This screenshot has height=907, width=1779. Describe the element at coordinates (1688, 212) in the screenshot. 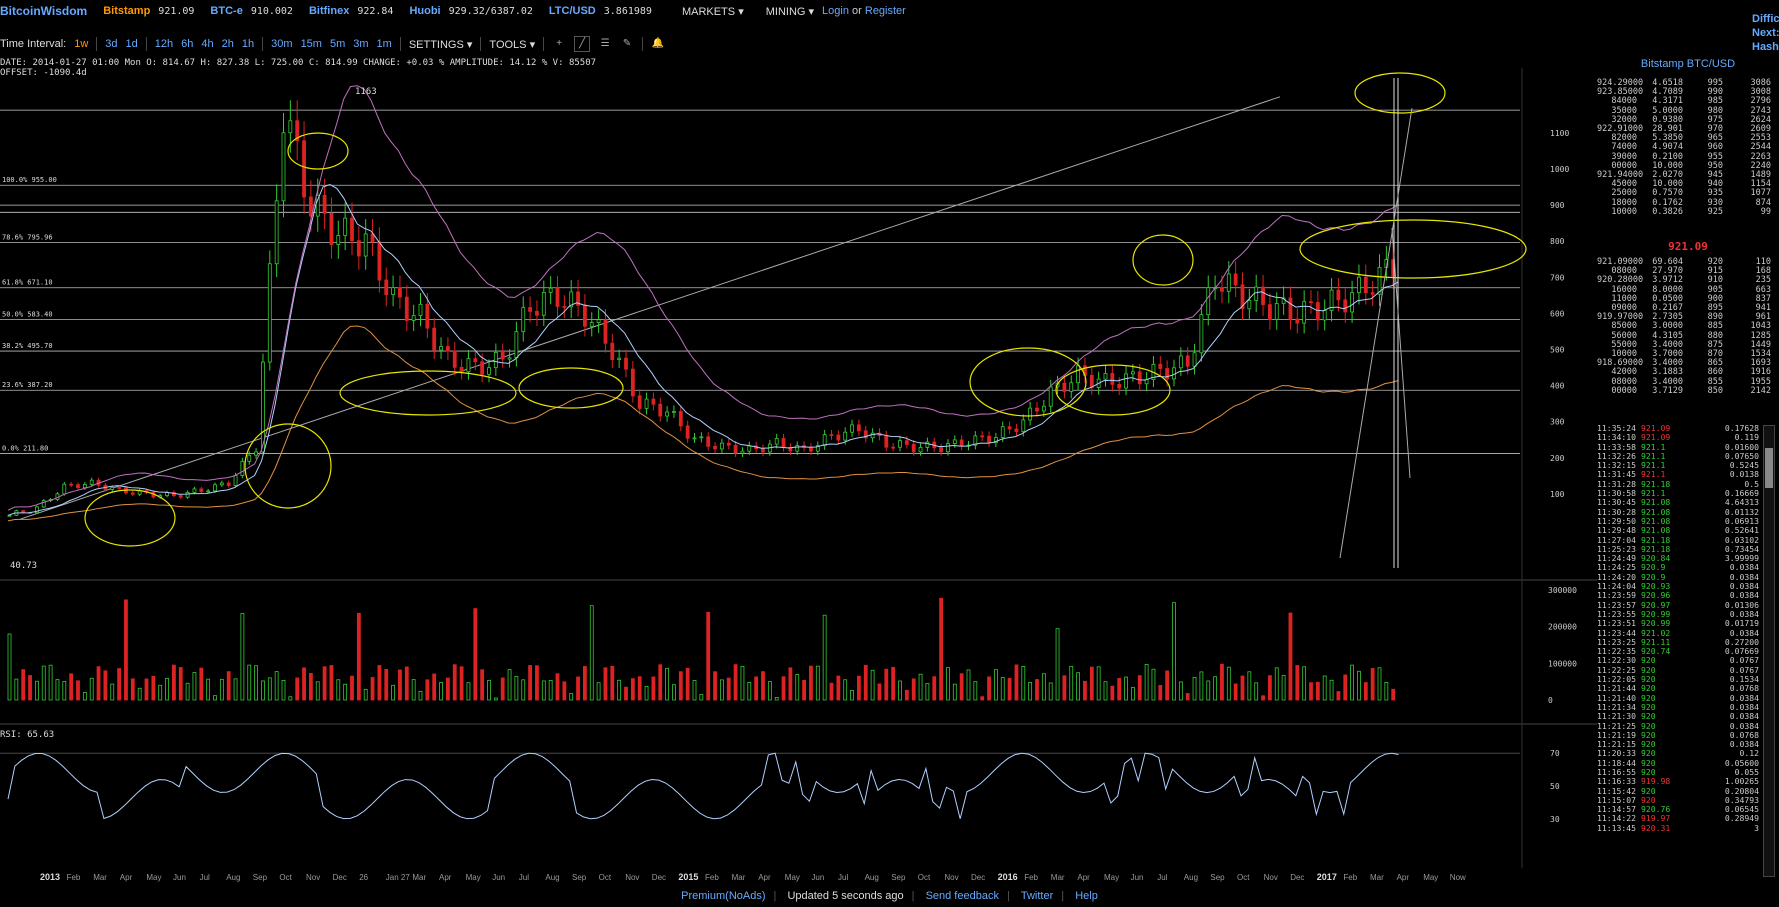

I see `orderbook-row: 10000 0.3826 925 99` at that location.